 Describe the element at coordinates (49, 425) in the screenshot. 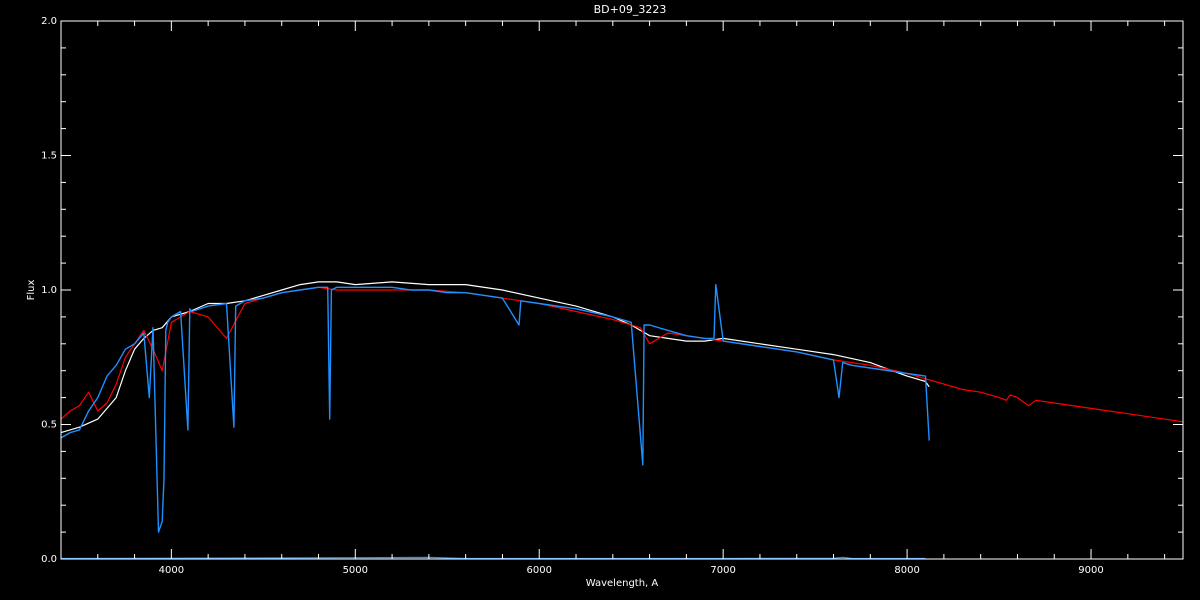

I see `y-tick-label: 0.5` at that location.